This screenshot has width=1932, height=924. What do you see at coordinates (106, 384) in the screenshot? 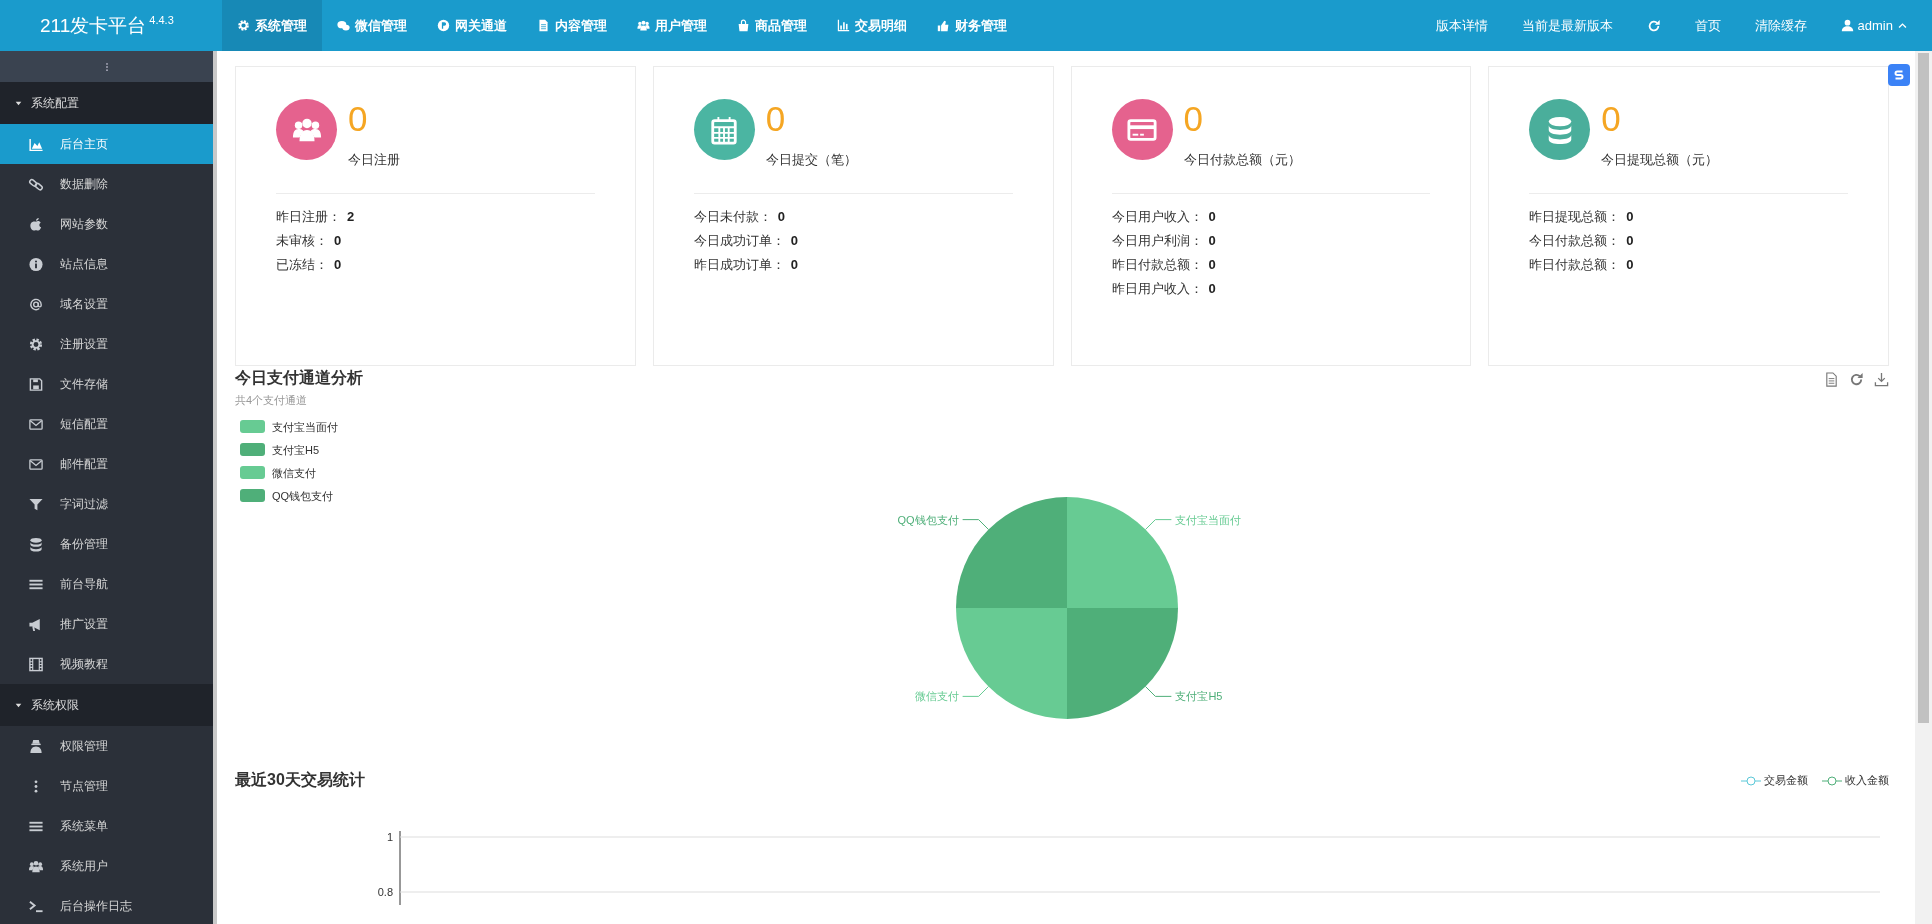
I see `sidebar-item: 文件存储` at bounding box center [106, 384].